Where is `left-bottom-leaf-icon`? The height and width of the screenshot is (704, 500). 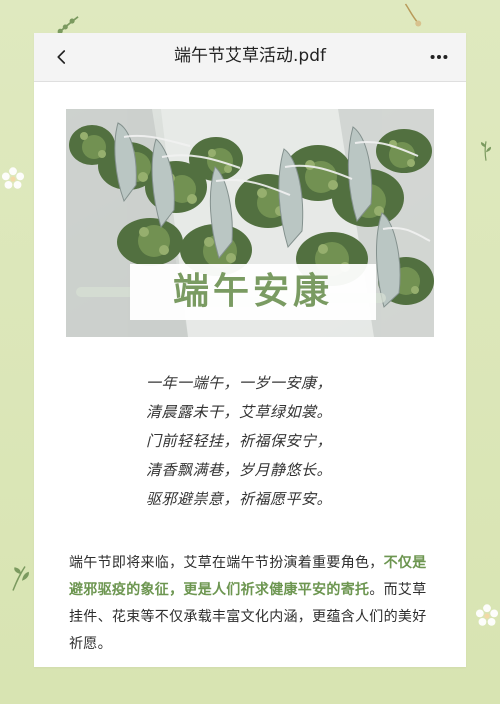 left-bottom-leaf-icon is located at coordinates (20, 578).